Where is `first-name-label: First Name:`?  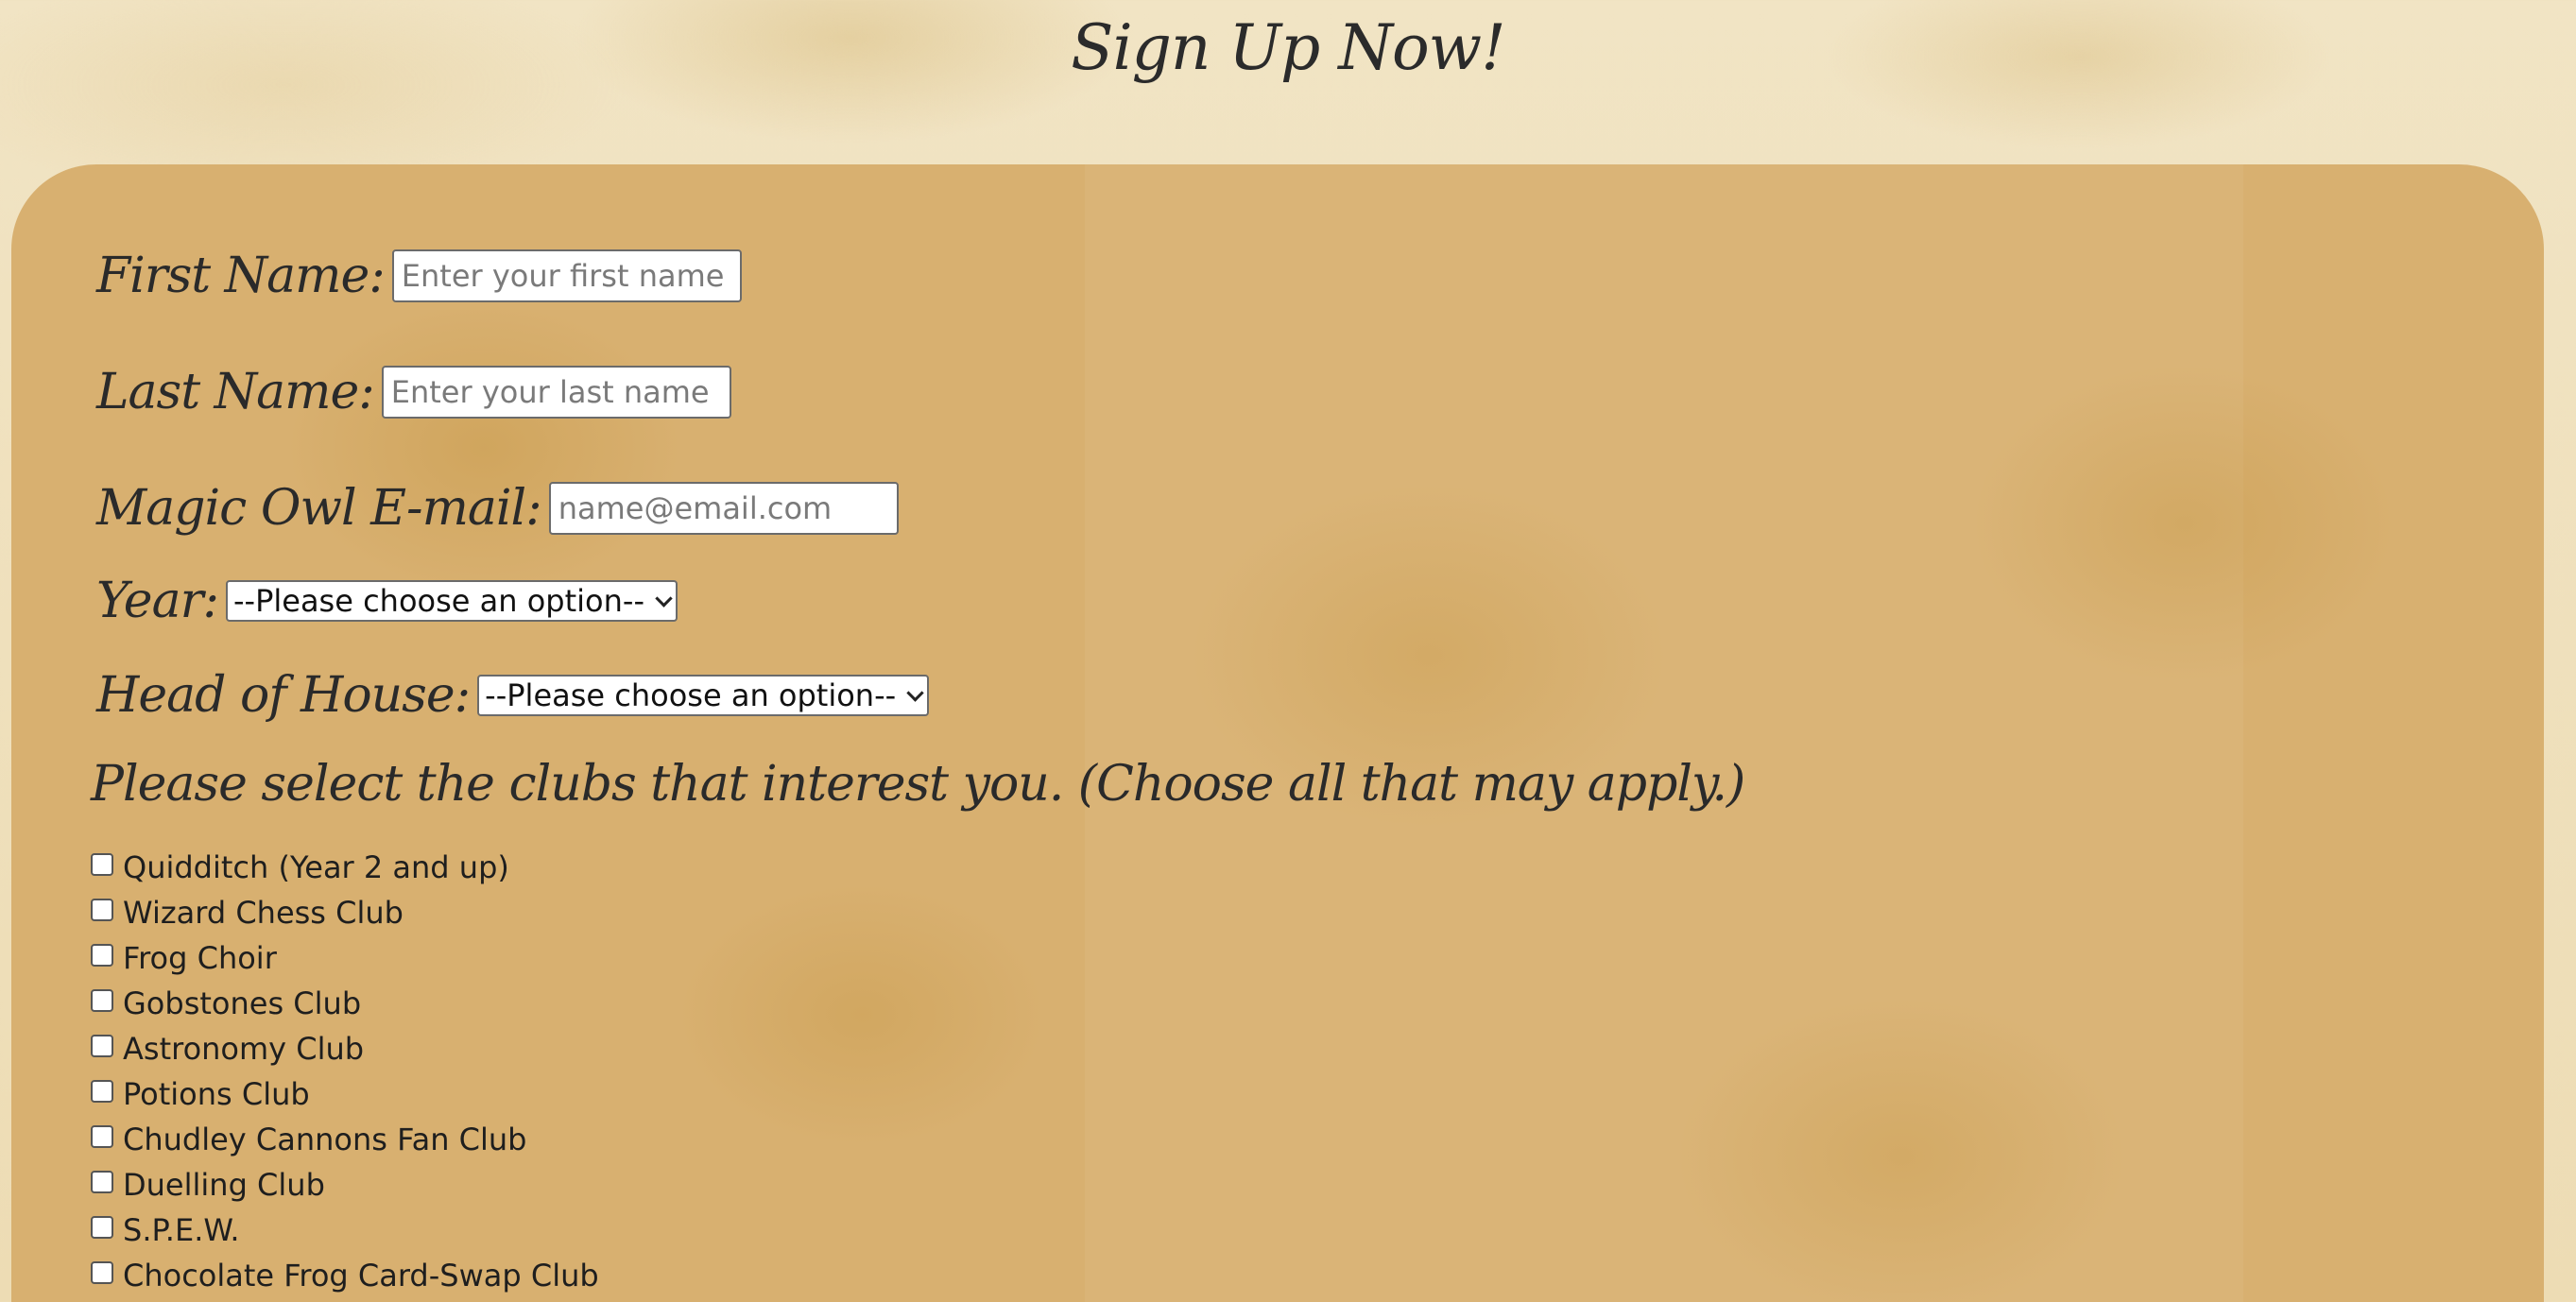
first-name-label: First Name: is located at coordinates (241, 276).